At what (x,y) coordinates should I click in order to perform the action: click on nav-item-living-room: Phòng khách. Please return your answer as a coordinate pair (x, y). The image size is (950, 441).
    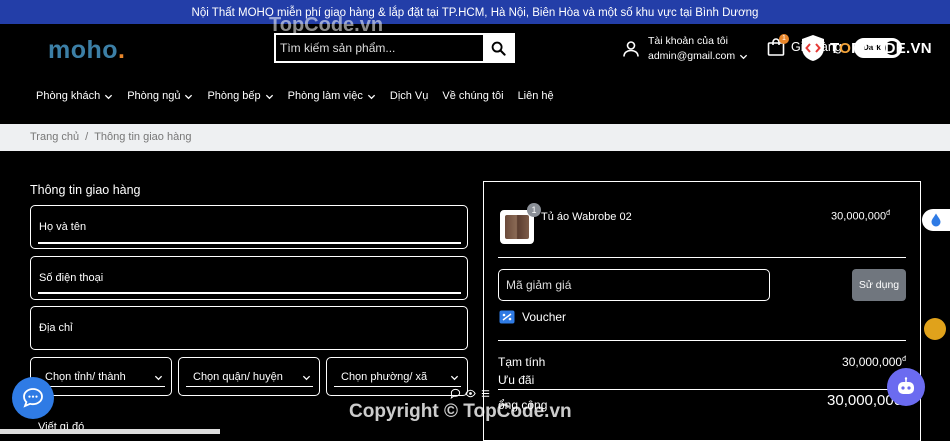
    Looking at the image, I should click on (74, 96).